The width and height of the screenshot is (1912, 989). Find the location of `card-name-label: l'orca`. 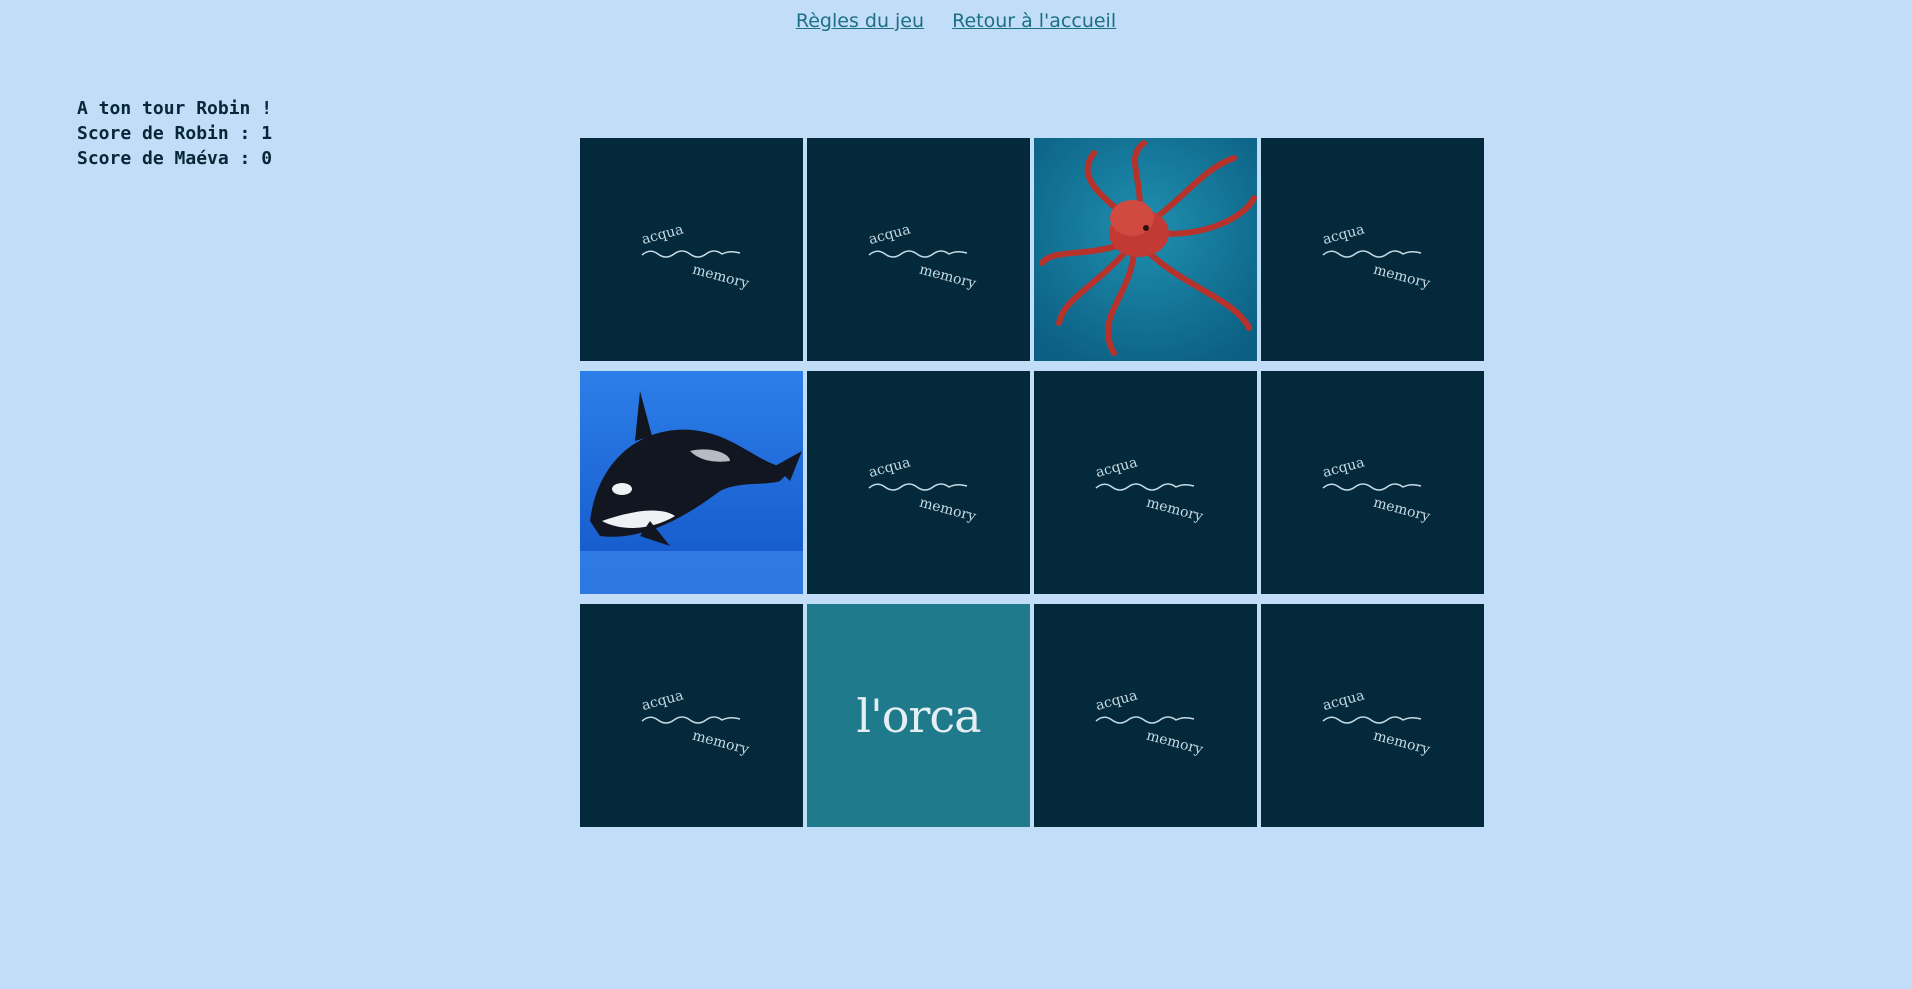

card-name-label: l'orca is located at coordinates (918, 715).